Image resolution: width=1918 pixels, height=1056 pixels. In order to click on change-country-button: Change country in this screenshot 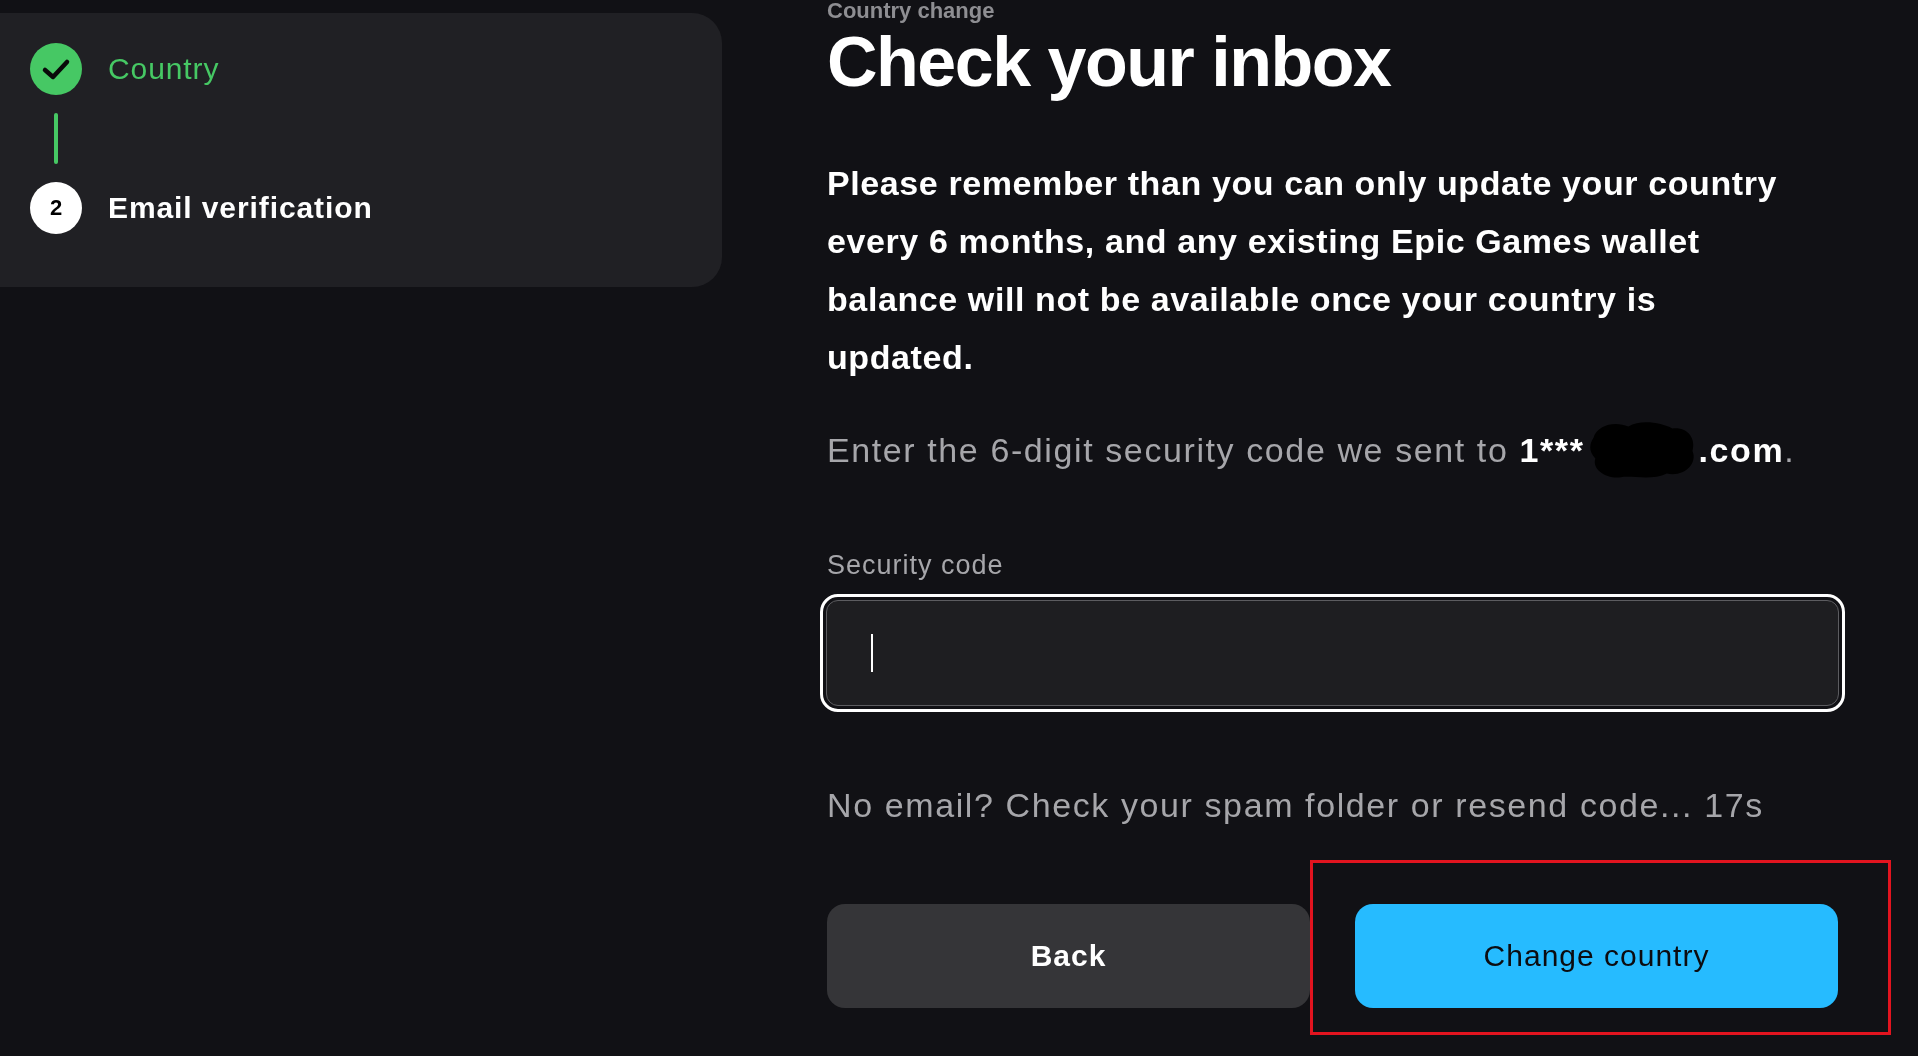, I will do `click(1596, 956)`.